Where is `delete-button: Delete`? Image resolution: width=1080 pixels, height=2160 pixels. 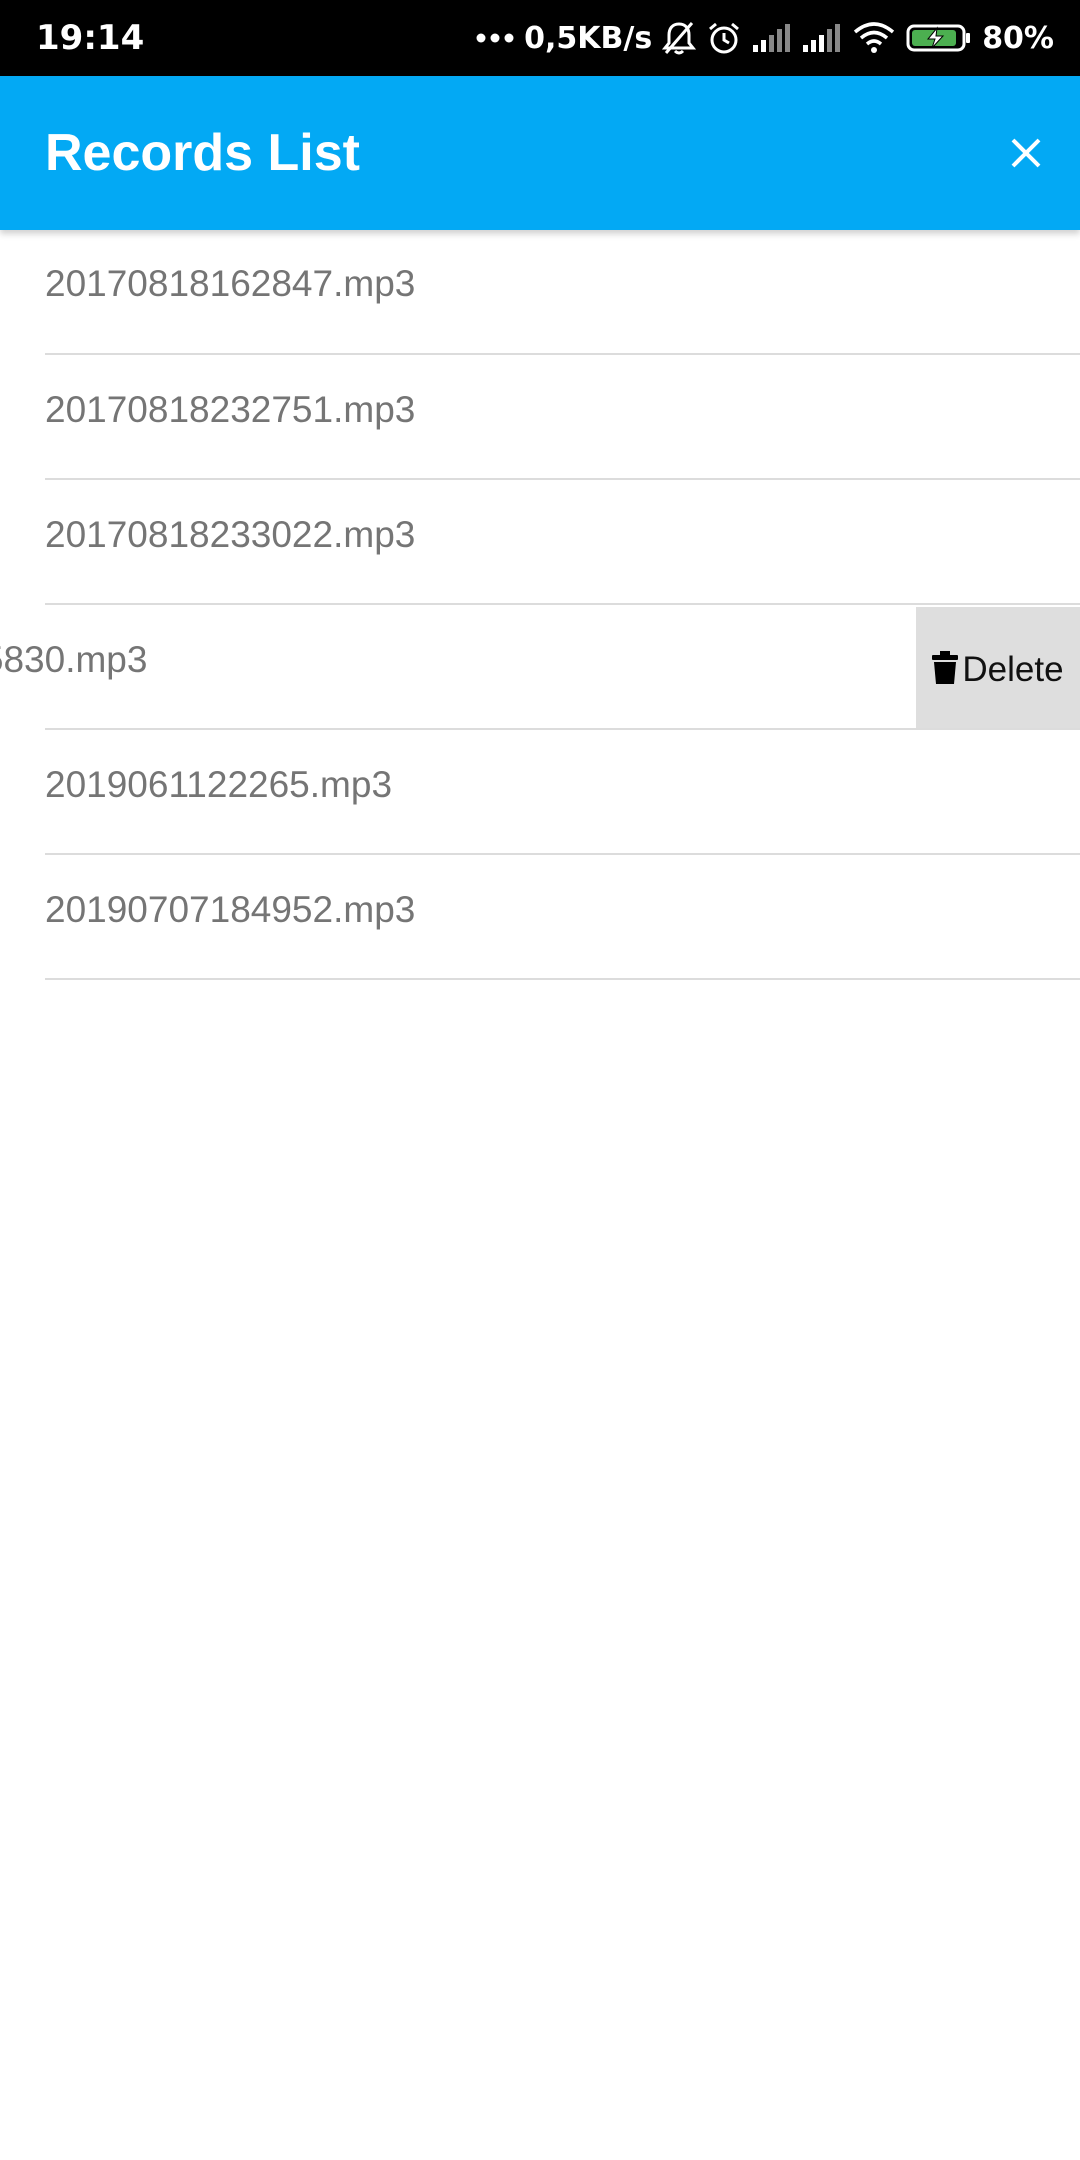
delete-button: Delete is located at coordinates (998, 667).